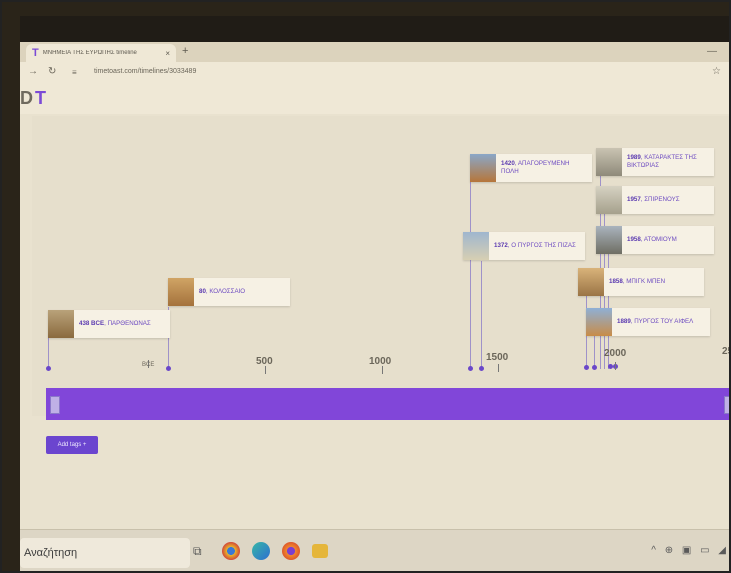 Image resolution: width=731 pixels, height=573 pixels. Describe the element at coordinates (726, 405) in the screenshot. I see `range-right-handle` at that location.